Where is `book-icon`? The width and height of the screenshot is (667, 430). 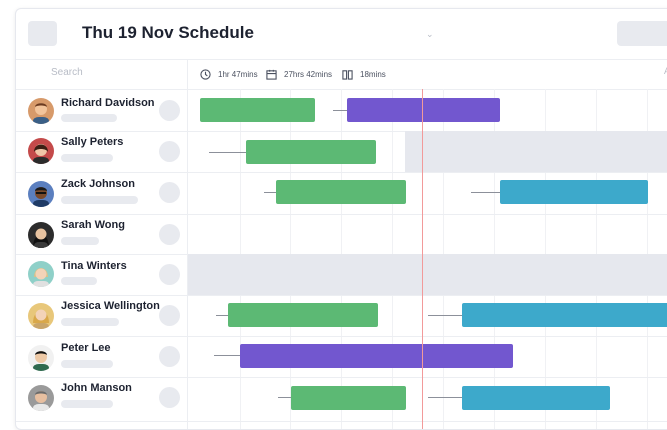
book-icon is located at coordinates (347, 74).